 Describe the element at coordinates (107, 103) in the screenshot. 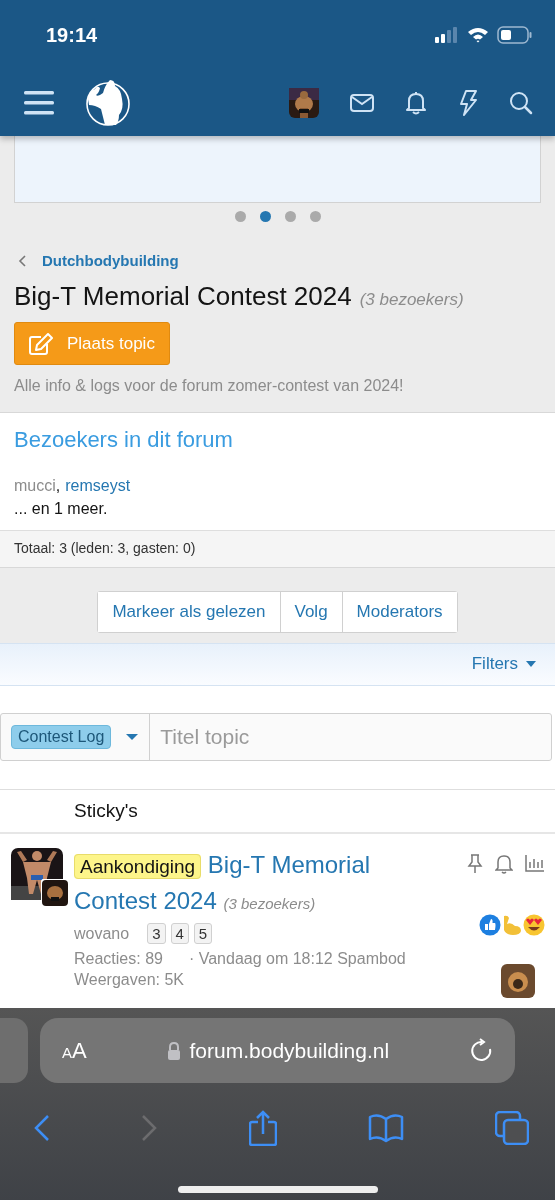

I see `logo-icon` at that location.